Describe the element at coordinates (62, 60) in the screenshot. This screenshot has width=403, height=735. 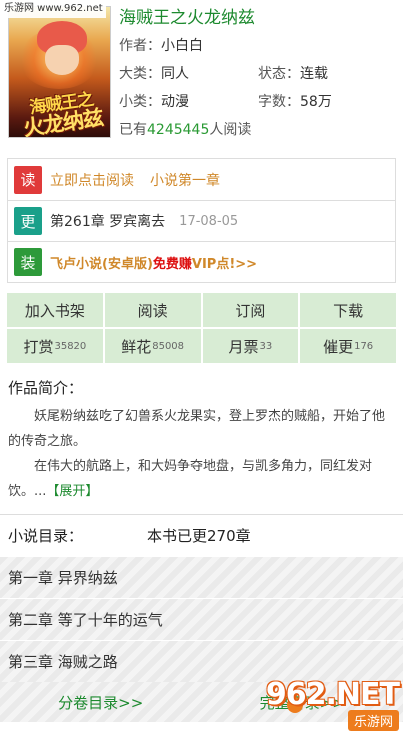
I see `cover-face` at that location.